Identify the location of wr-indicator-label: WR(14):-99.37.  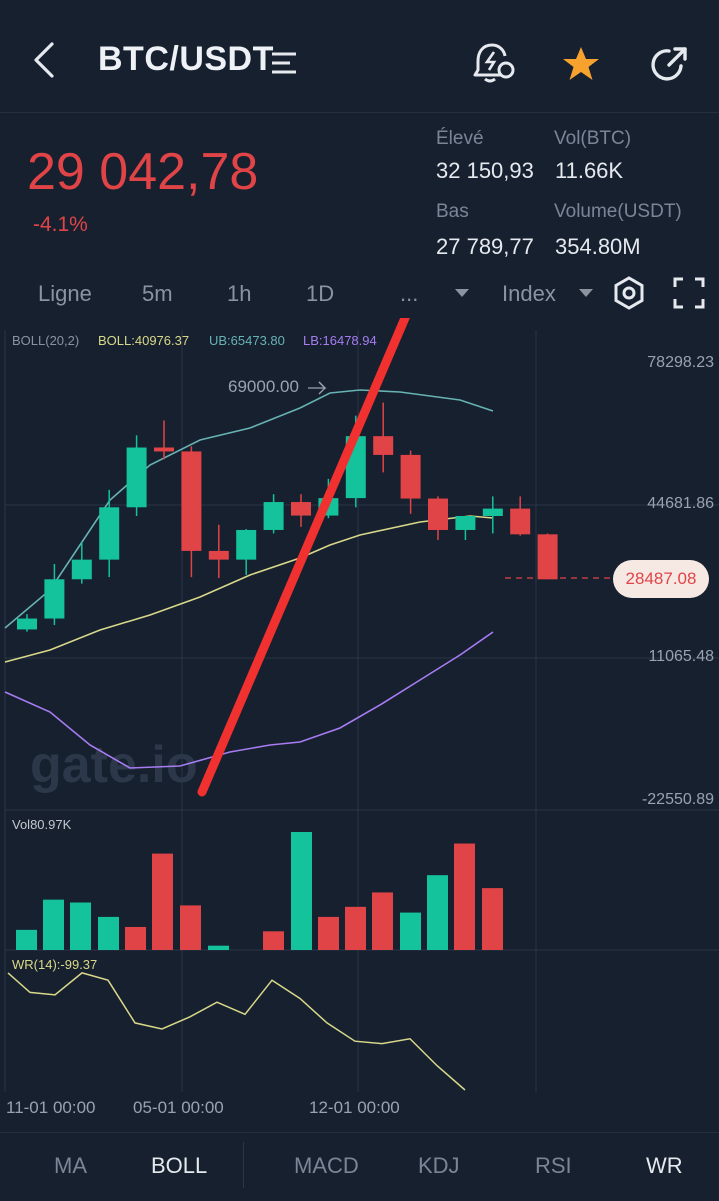
(55, 964).